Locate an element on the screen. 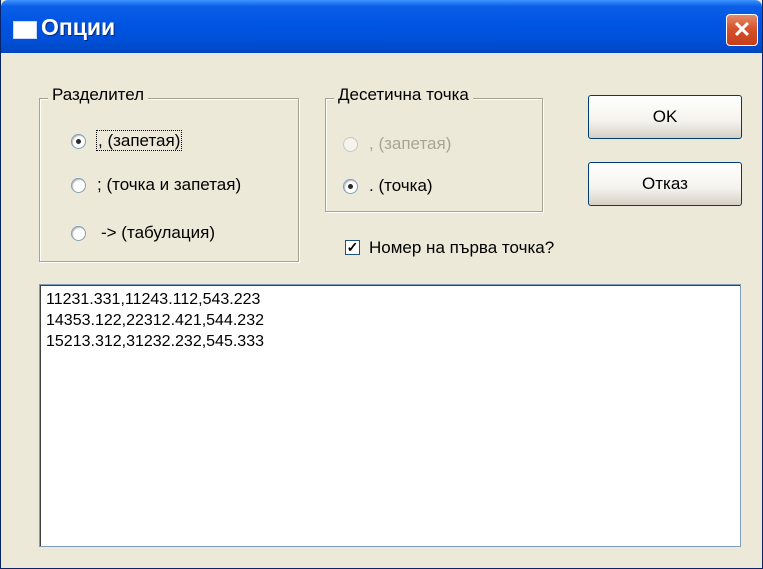  close-icon: ✕ is located at coordinates (742, 29).